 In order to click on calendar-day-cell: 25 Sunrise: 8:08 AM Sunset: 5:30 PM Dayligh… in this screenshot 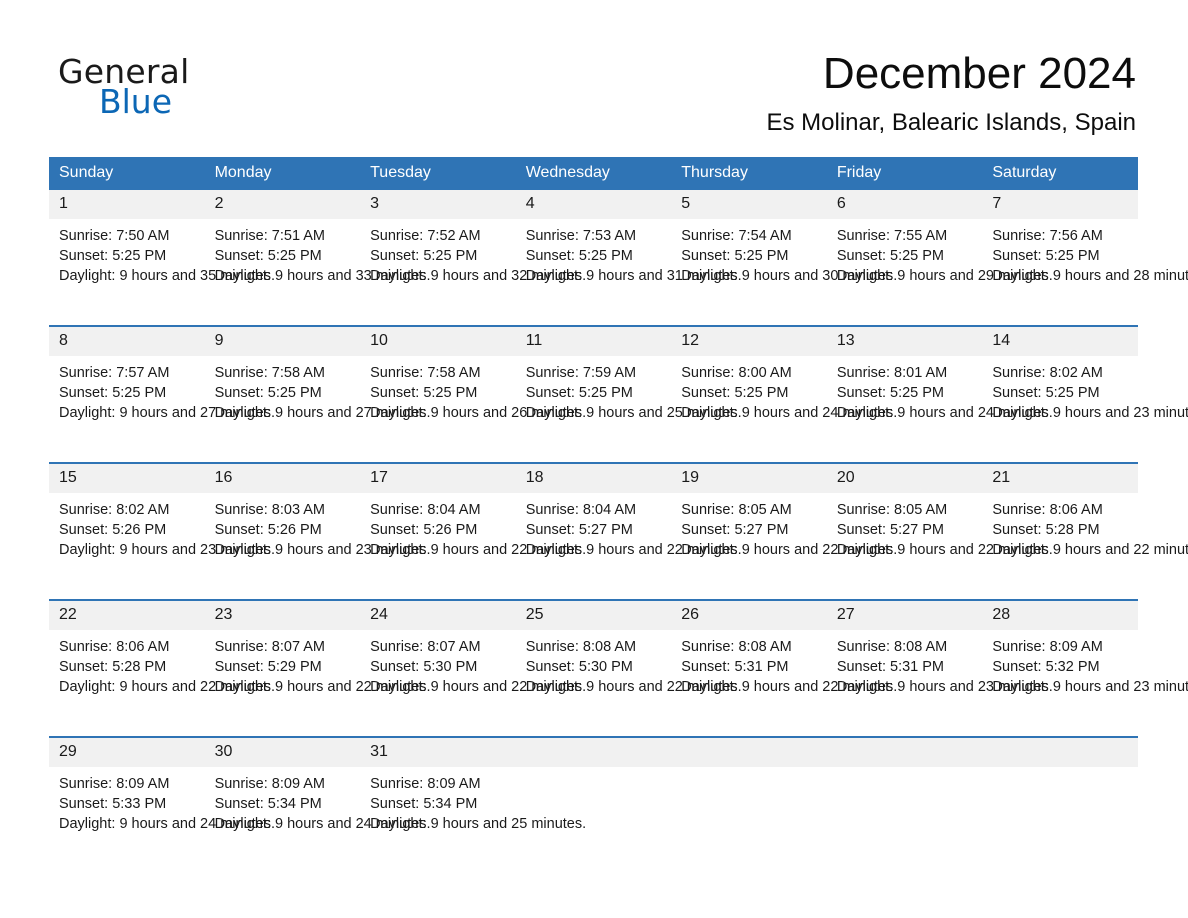, I will do `click(628, 668)`.